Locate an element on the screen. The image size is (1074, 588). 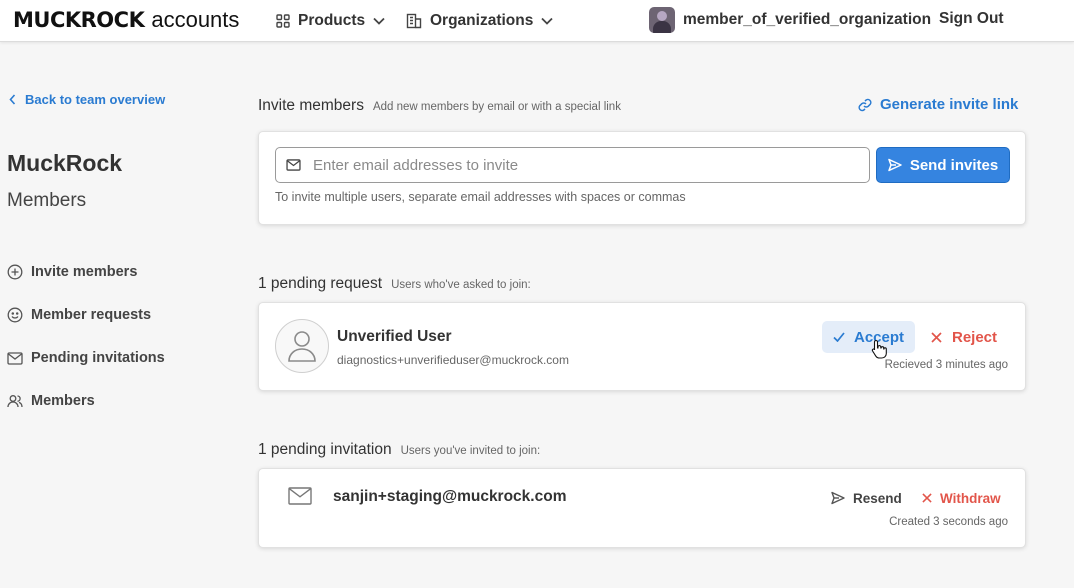
section-description: Users who've asked to join: is located at coordinates (461, 285).